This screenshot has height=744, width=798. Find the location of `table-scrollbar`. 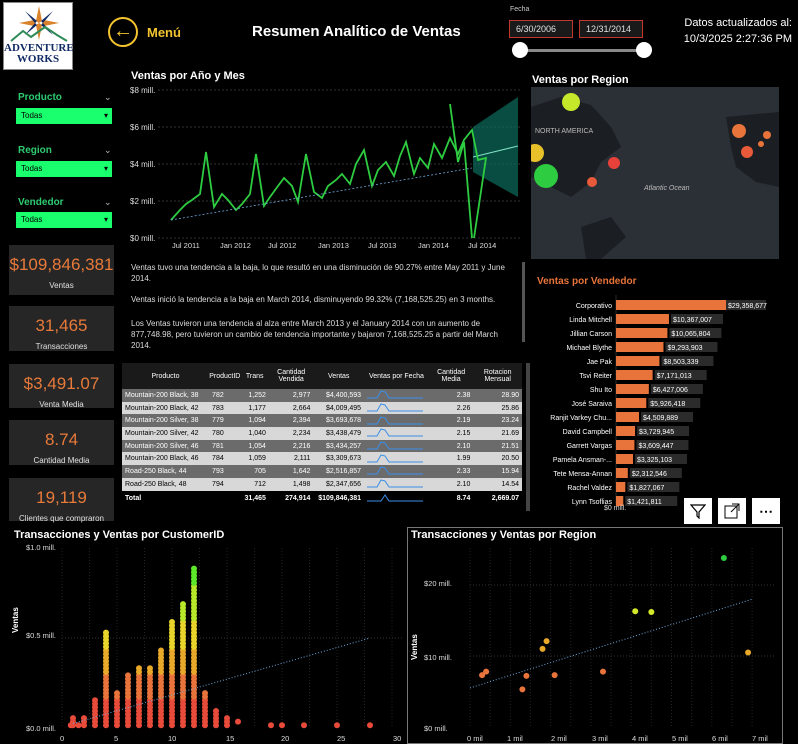

table-scrollbar is located at coordinates (528, 437).